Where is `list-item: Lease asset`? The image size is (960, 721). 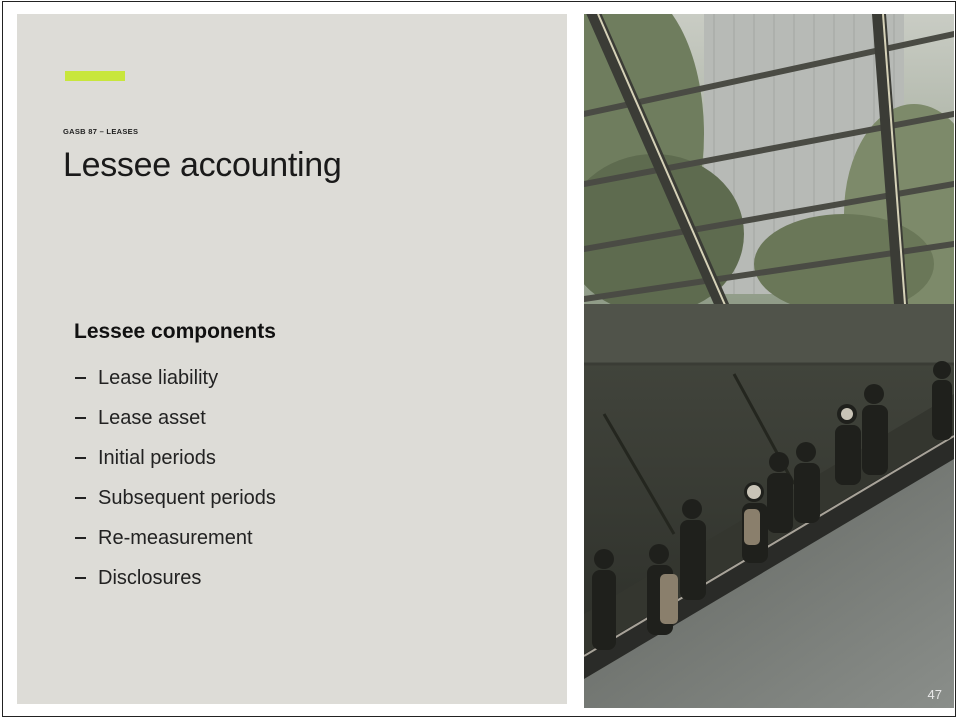 list-item: Lease asset is located at coordinates (175, 418).